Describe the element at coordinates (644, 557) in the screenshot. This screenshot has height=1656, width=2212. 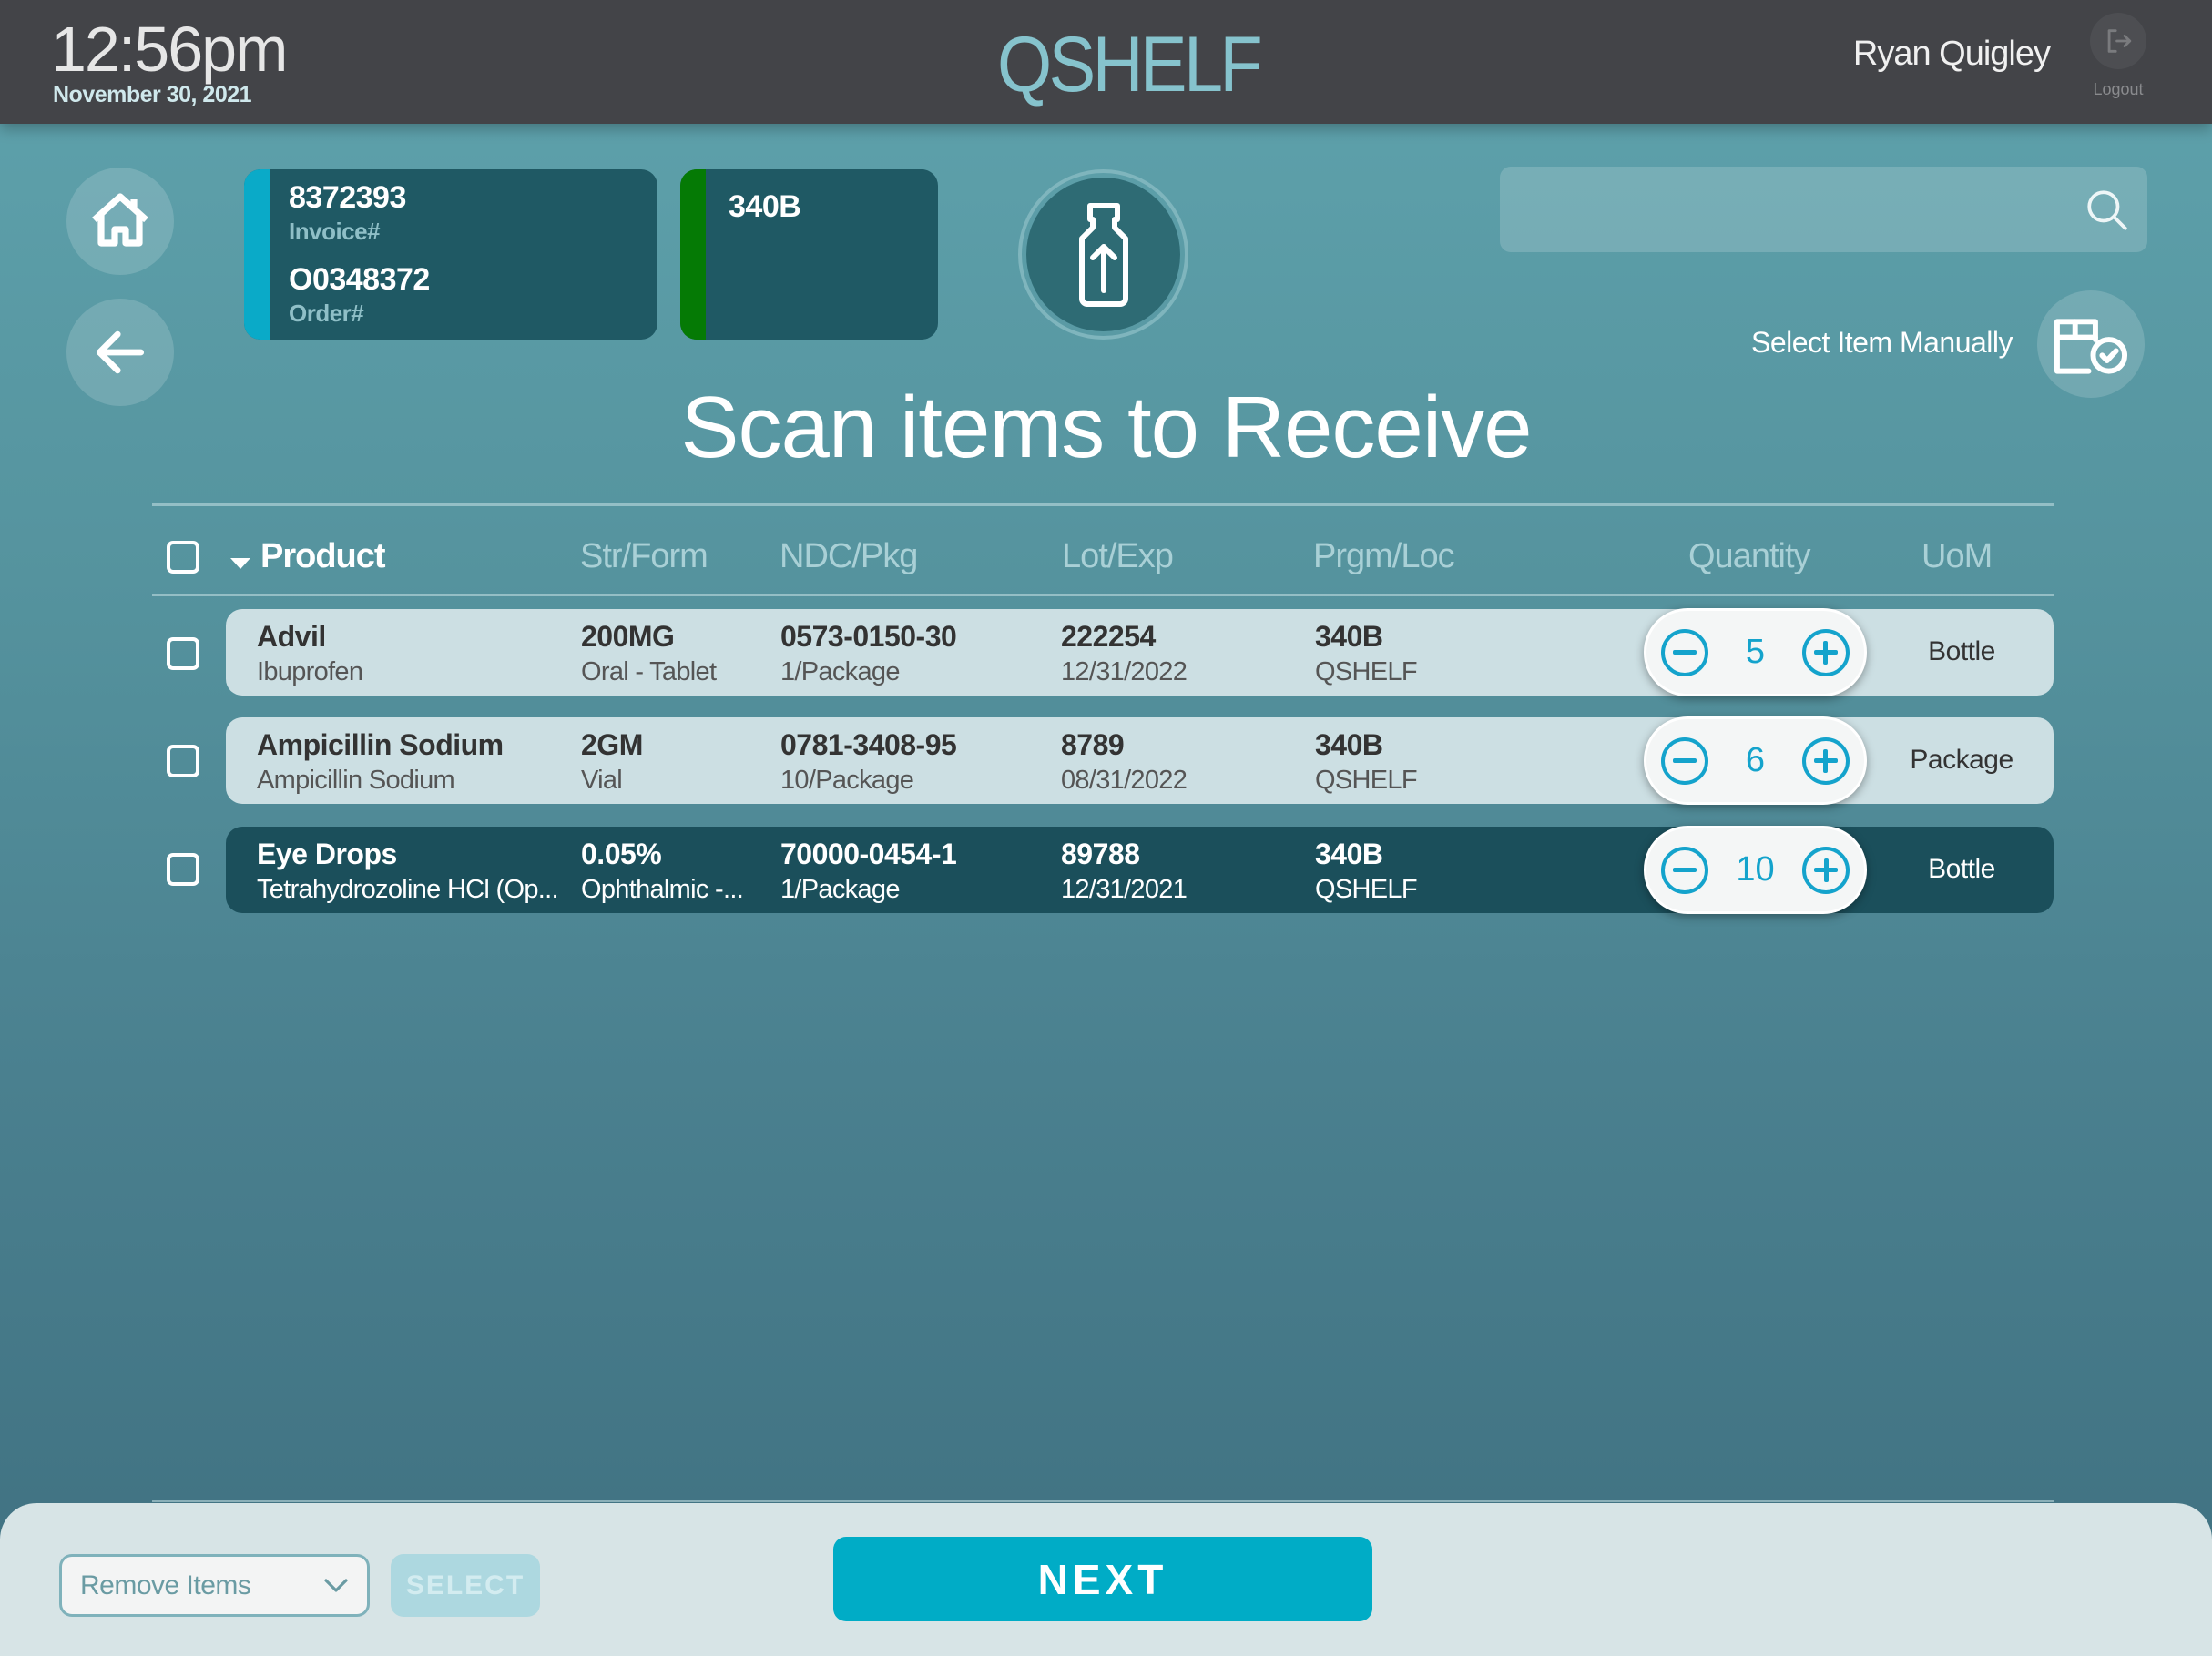
I see `column-header-str-form: Str/Form` at that location.